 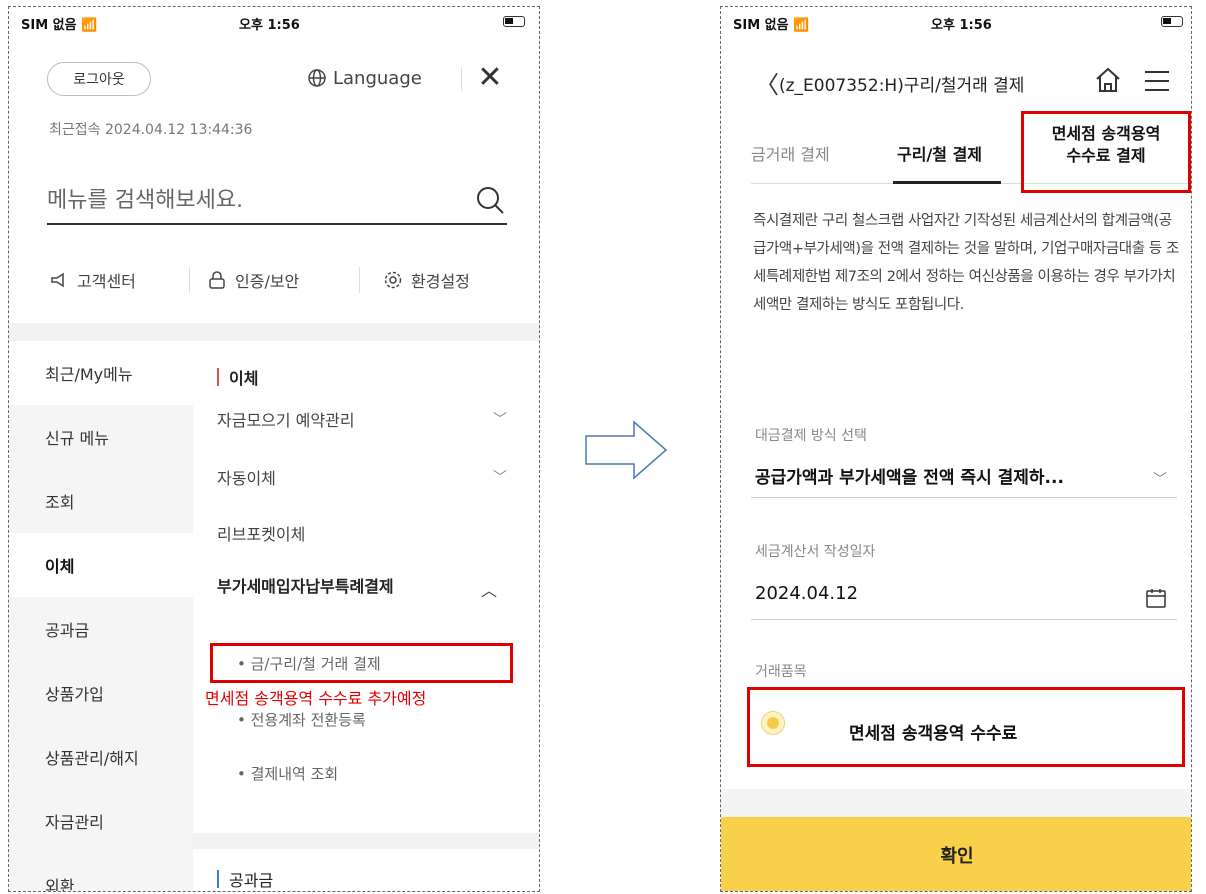 What do you see at coordinates (106, 281) in the screenshot?
I see `customer-center-label: 고객센터` at bounding box center [106, 281].